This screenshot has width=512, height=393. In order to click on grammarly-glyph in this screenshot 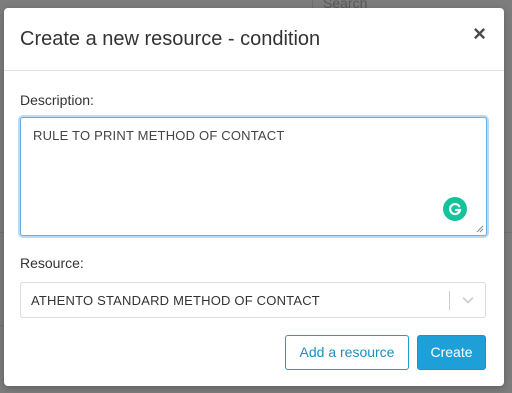, I will do `click(455, 209)`.